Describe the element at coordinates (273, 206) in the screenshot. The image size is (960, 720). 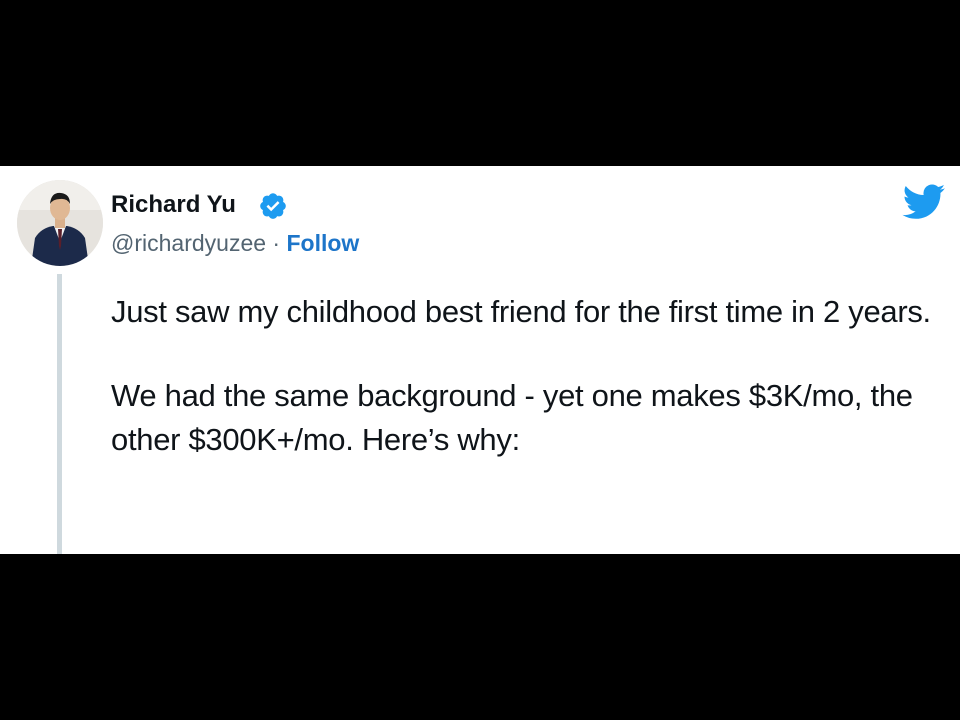
I see `verified-badge-icon` at that location.